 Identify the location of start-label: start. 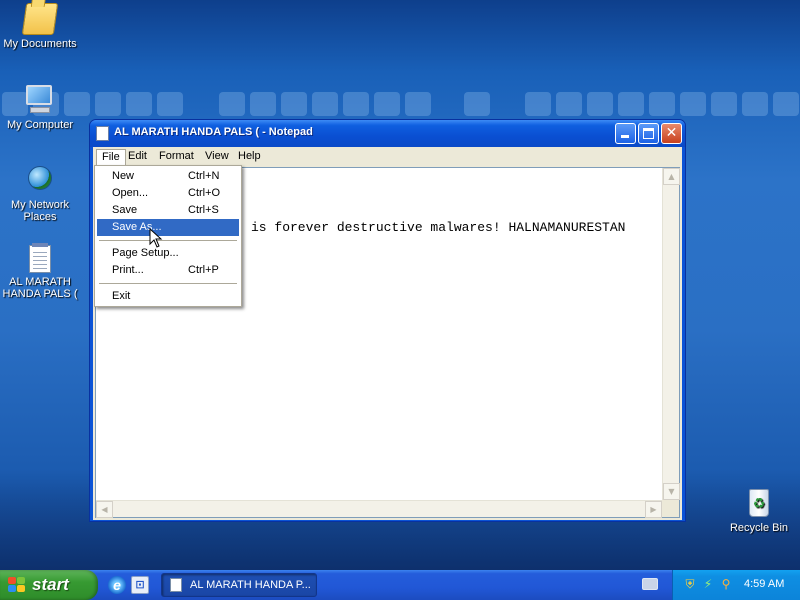
(50, 584).